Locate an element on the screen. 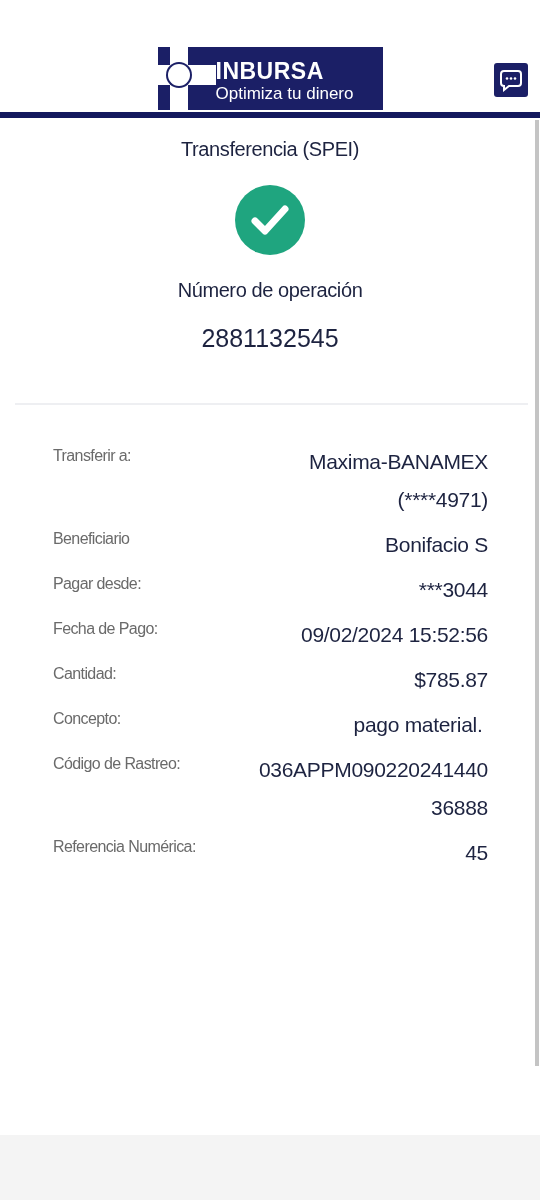 The image size is (540, 1200). detail-value: 09/02/2024 15:52:56 is located at coordinates (394, 635).